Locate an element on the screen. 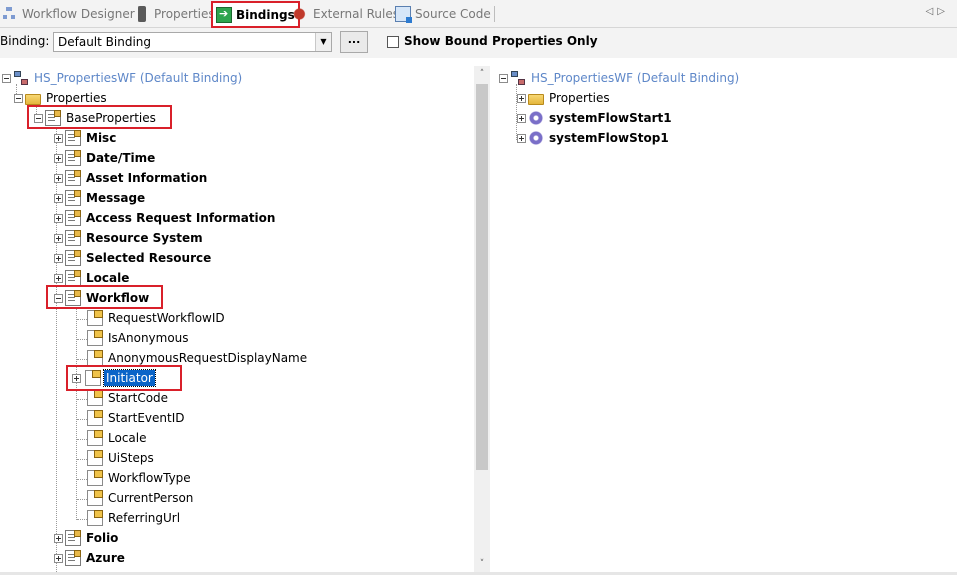 Image resolution: width=957 pixels, height=575 pixels. tree-leaf-property: ReferringUrl is located at coordinates (134, 518).